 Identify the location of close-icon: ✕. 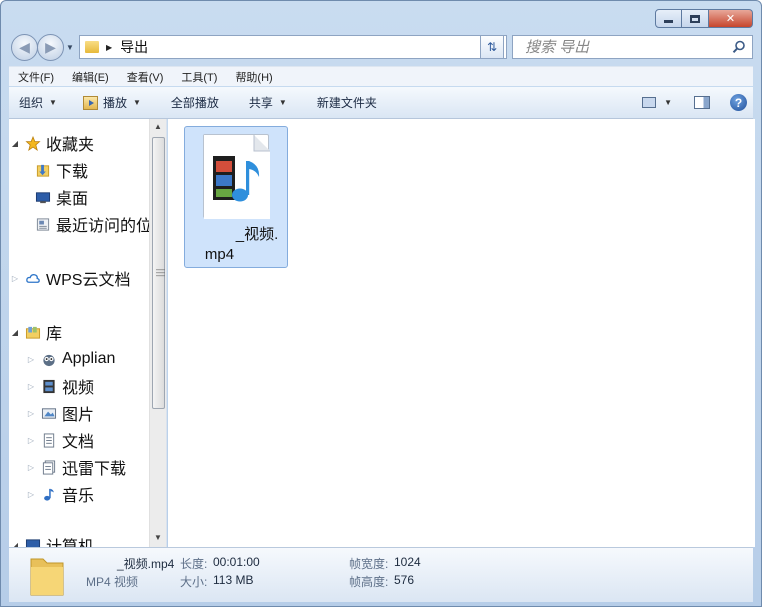
(730, 19).